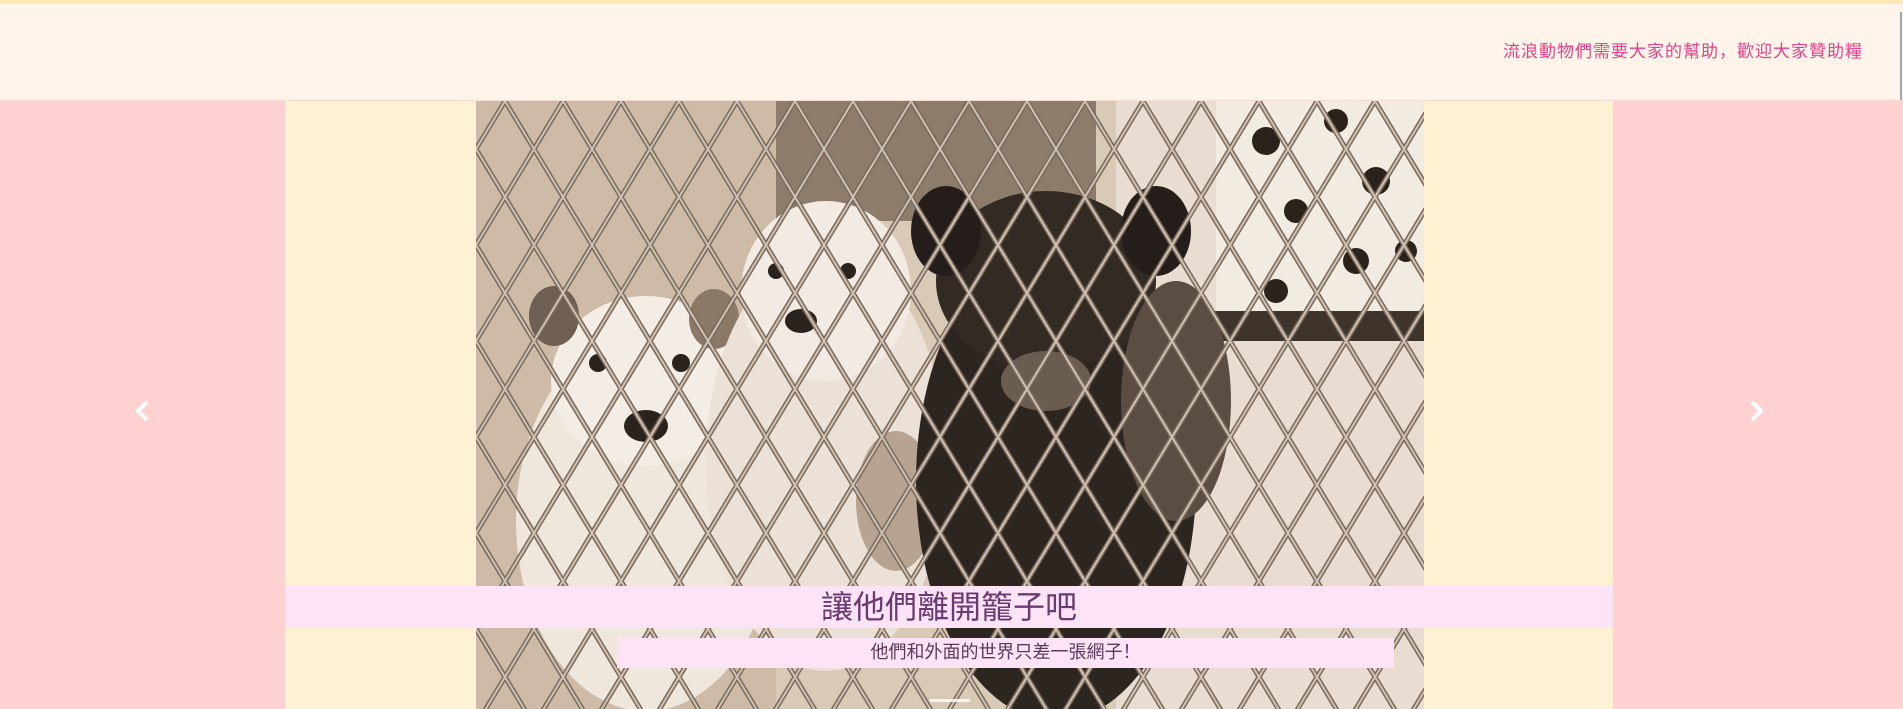 This screenshot has height=709, width=1903. What do you see at coordinates (950, 700) in the screenshot?
I see `carousel-indicator-active` at bounding box center [950, 700].